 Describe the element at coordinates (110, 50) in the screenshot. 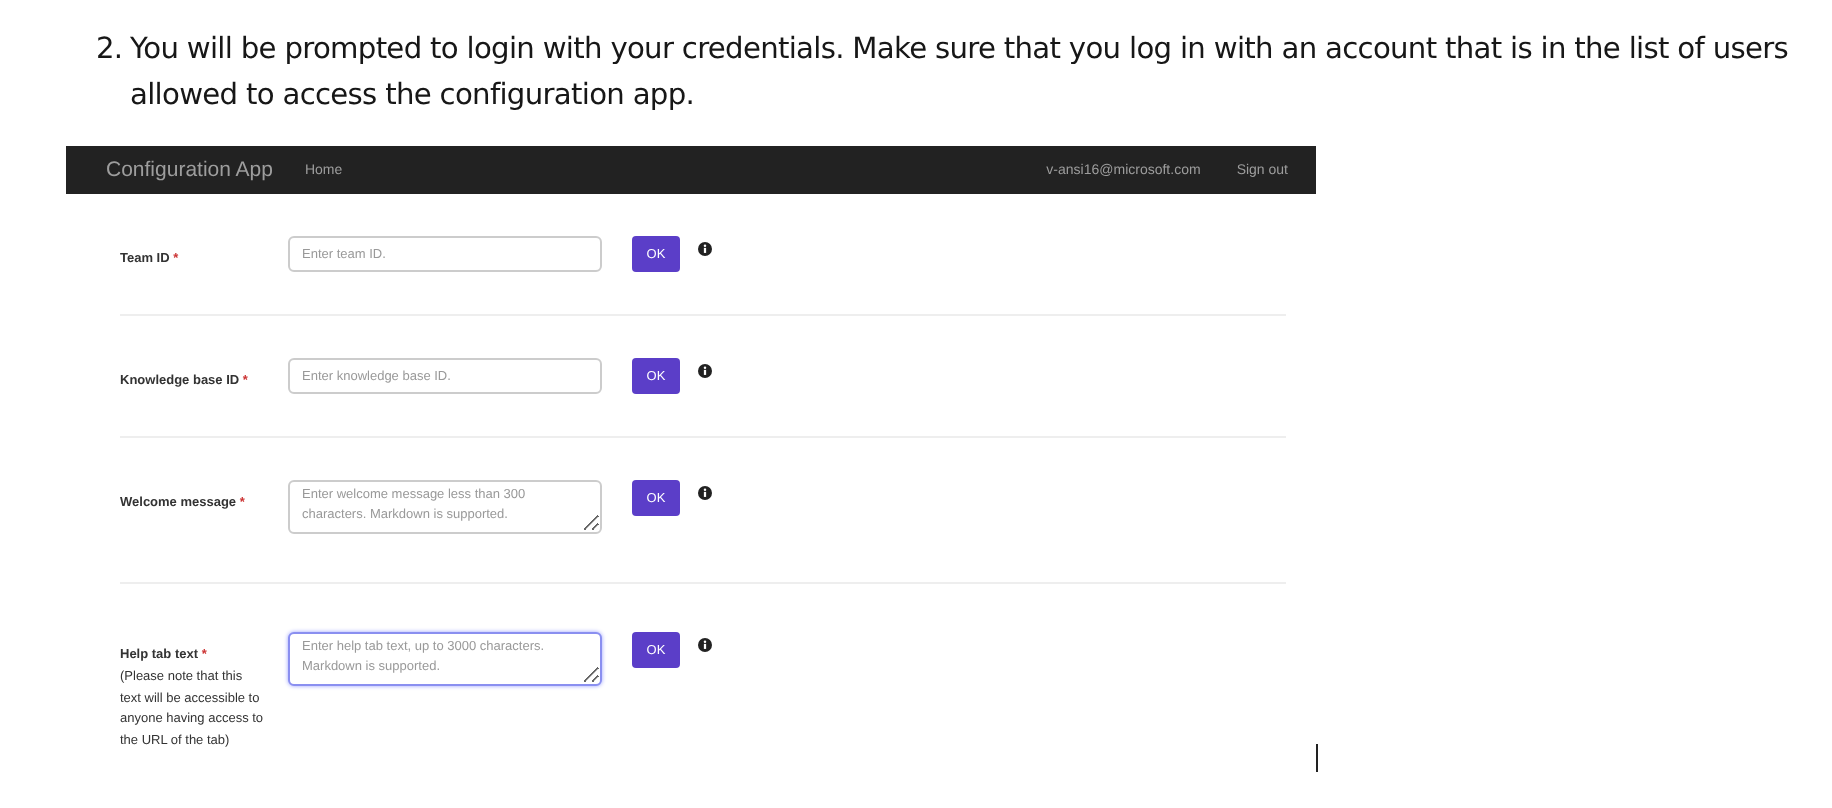

I see `step-number: 2.` at that location.